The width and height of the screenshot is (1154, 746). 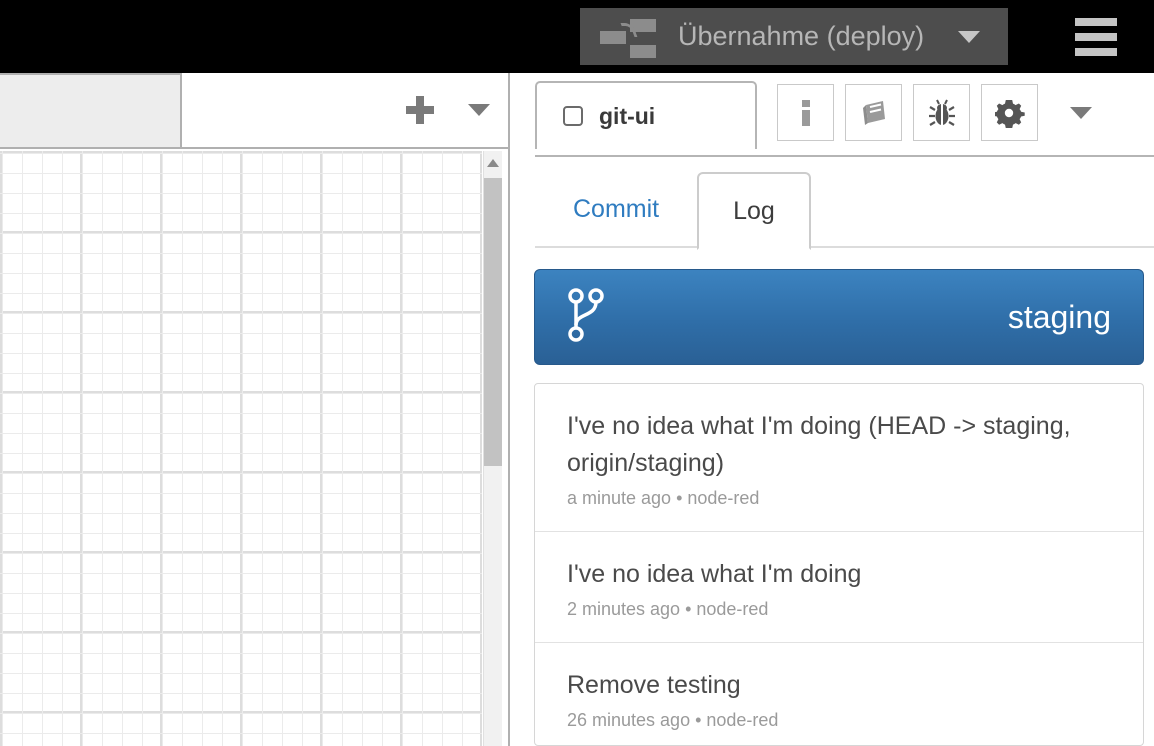 I want to click on tab-commit-label: Commit, so click(x=616, y=208).